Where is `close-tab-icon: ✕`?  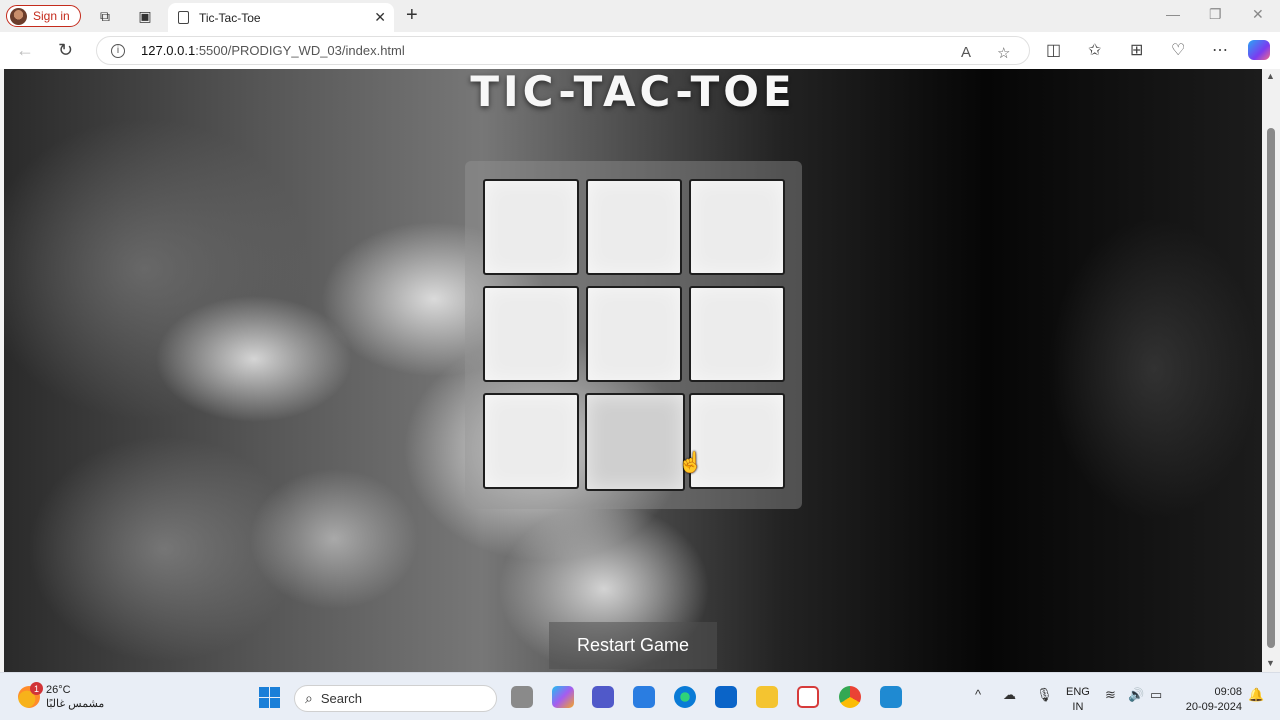
close-tab-icon: ✕ is located at coordinates (380, 17).